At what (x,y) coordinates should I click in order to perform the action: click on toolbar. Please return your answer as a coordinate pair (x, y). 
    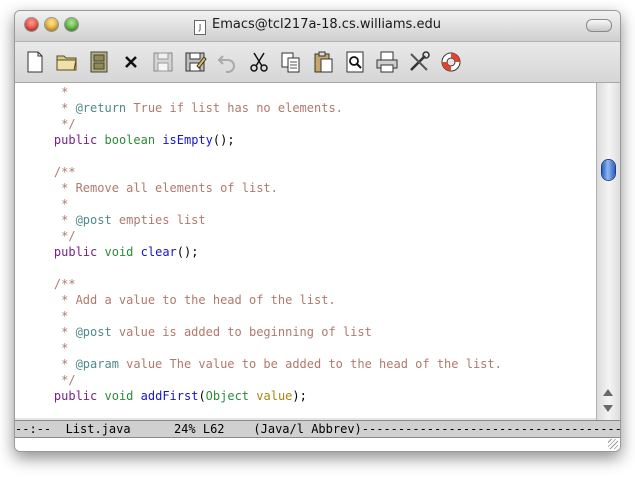
    Looking at the image, I should click on (317, 62).